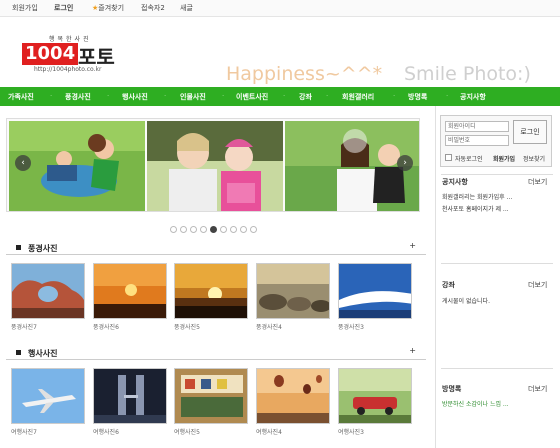  What do you see at coordinates (187, 431) in the screenshot?
I see `thumb-label: 여행사진5` at bounding box center [187, 431].